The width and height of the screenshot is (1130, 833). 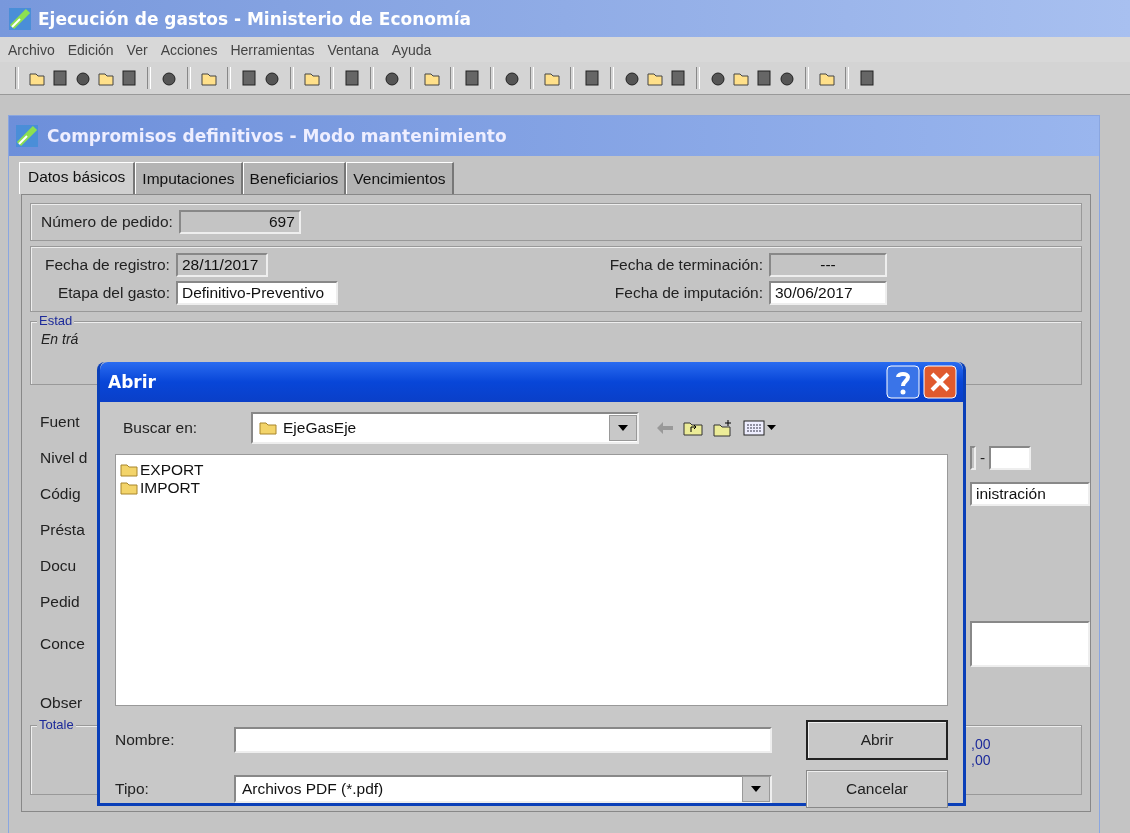 I want to click on dialog-title: Abrir, so click(x=132, y=382).